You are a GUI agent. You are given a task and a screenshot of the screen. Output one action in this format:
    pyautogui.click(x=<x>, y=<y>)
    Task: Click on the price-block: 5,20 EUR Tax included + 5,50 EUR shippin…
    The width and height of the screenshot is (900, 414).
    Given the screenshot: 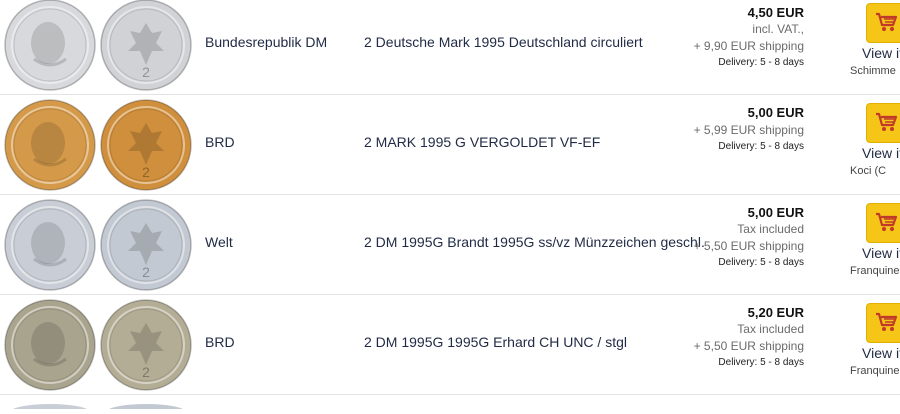 What is the action you would take?
    pyautogui.click(x=714, y=338)
    